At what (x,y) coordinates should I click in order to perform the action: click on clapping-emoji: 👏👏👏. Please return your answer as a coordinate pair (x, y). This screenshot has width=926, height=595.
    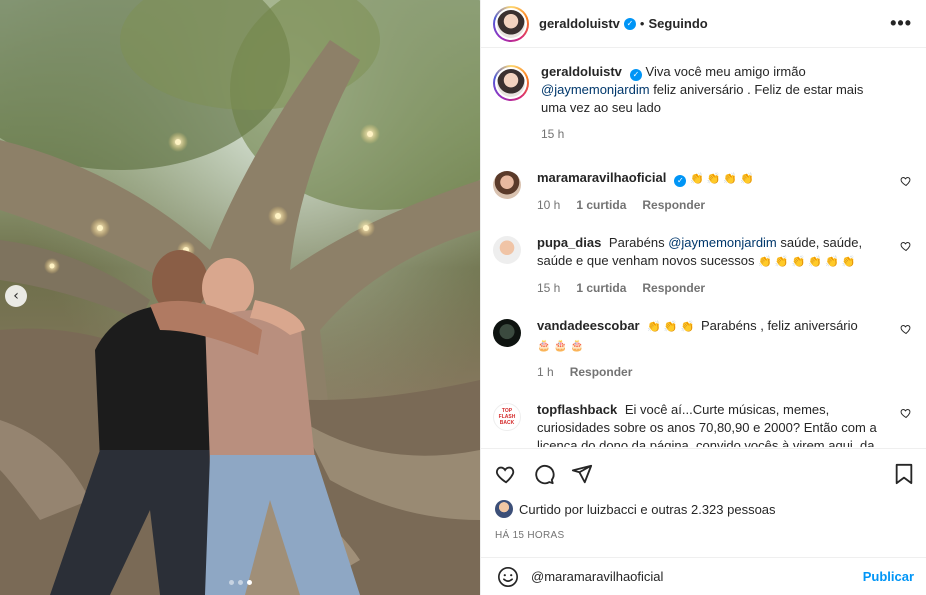
    Looking at the image, I should click on (672, 326).